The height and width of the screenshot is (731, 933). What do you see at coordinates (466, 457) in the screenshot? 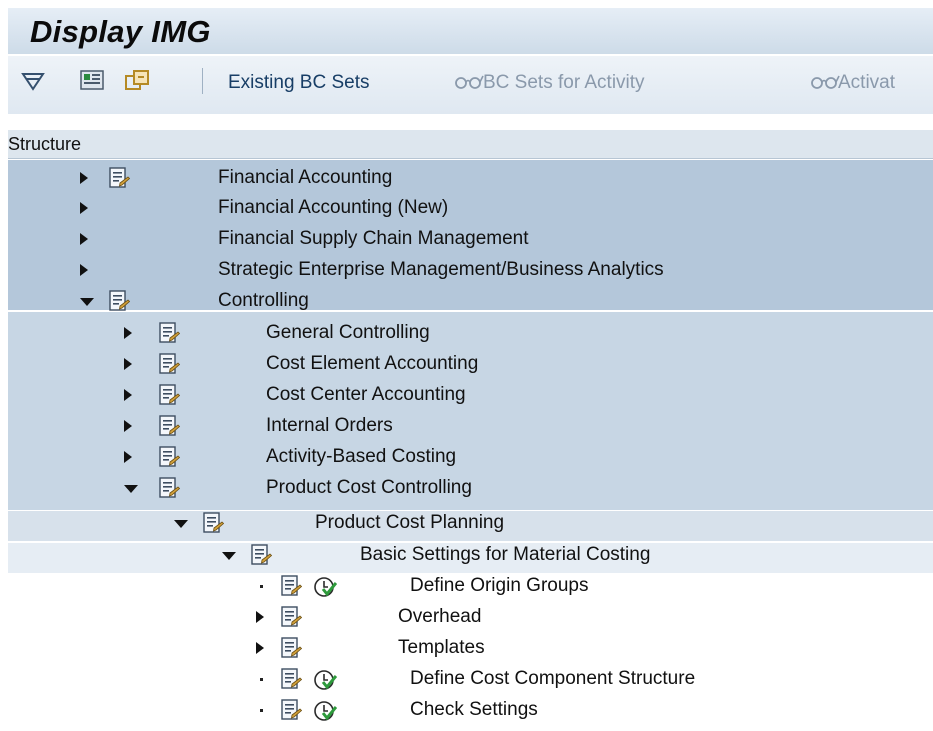
I see `tree-node: Activity-Based Costing` at bounding box center [466, 457].